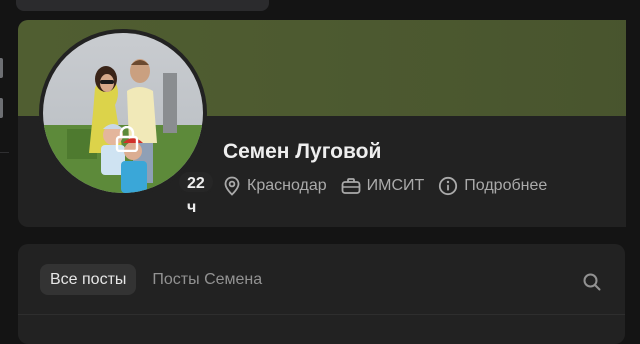 Image resolution: width=640 pixels, height=344 pixels. Describe the element at coordinates (4, 152) in the screenshot. I see `nav-divider` at that location.